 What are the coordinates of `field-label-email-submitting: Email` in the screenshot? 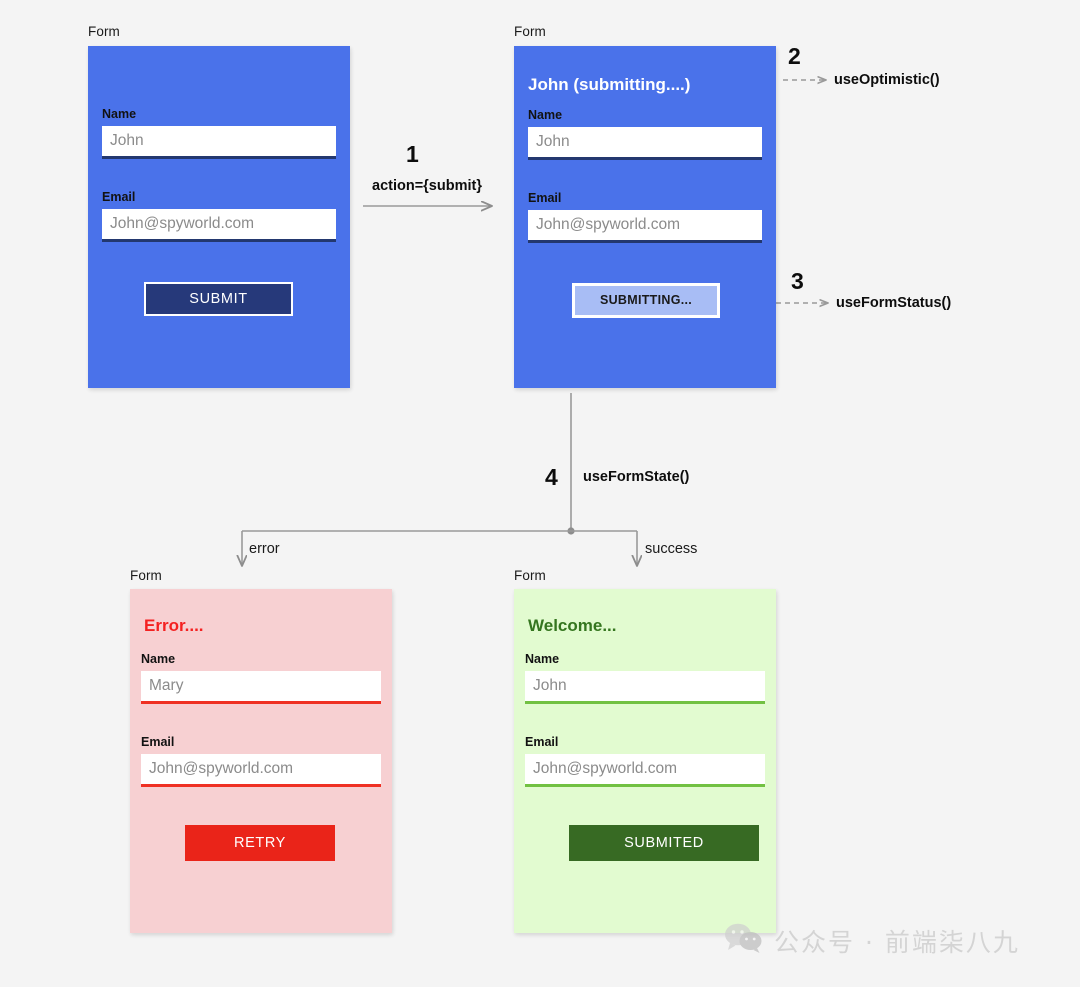 It's located at (545, 198).